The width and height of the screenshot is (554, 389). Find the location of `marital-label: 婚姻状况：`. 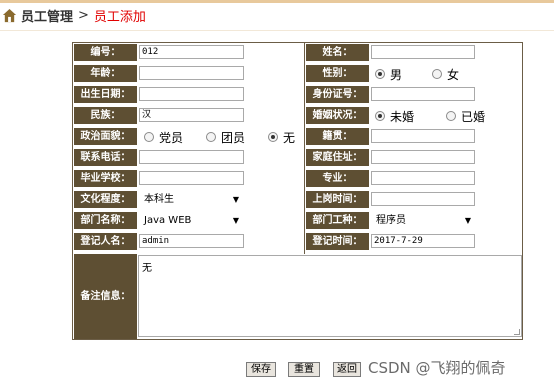

marital-label: 婚姻状况： is located at coordinates (337, 115).